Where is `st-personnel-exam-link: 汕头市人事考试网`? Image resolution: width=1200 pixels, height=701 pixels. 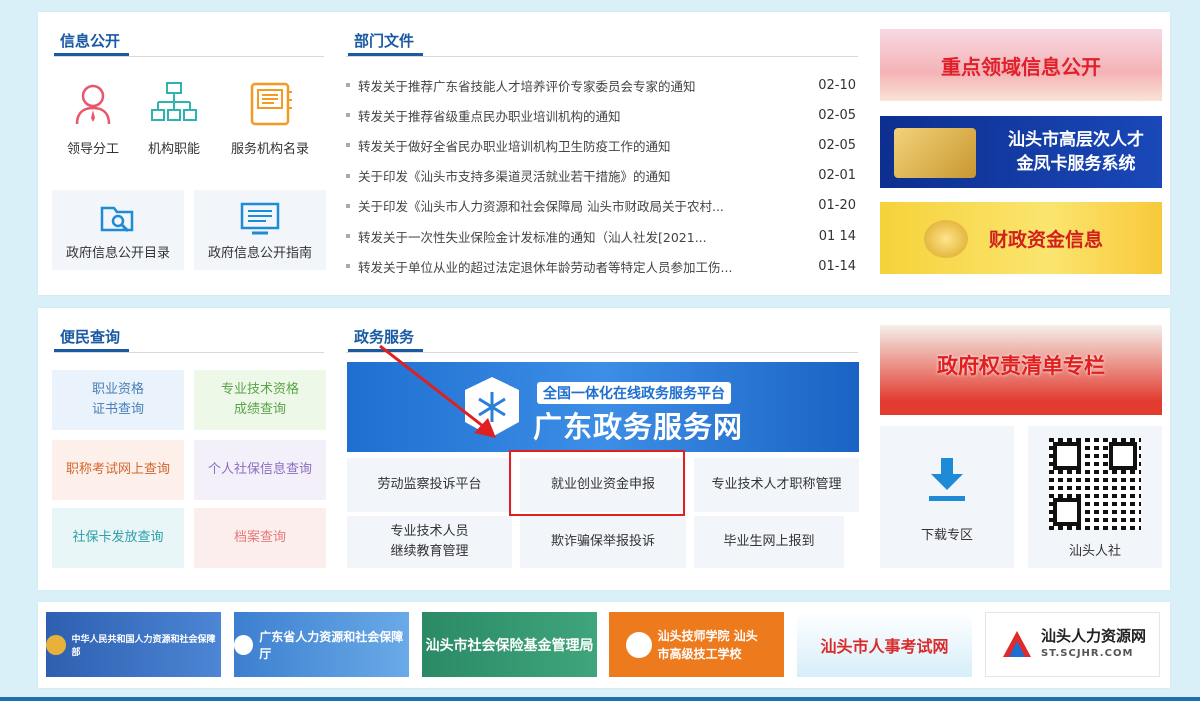 st-personnel-exam-link: 汕头市人事考试网 is located at coordinates (884, 644).